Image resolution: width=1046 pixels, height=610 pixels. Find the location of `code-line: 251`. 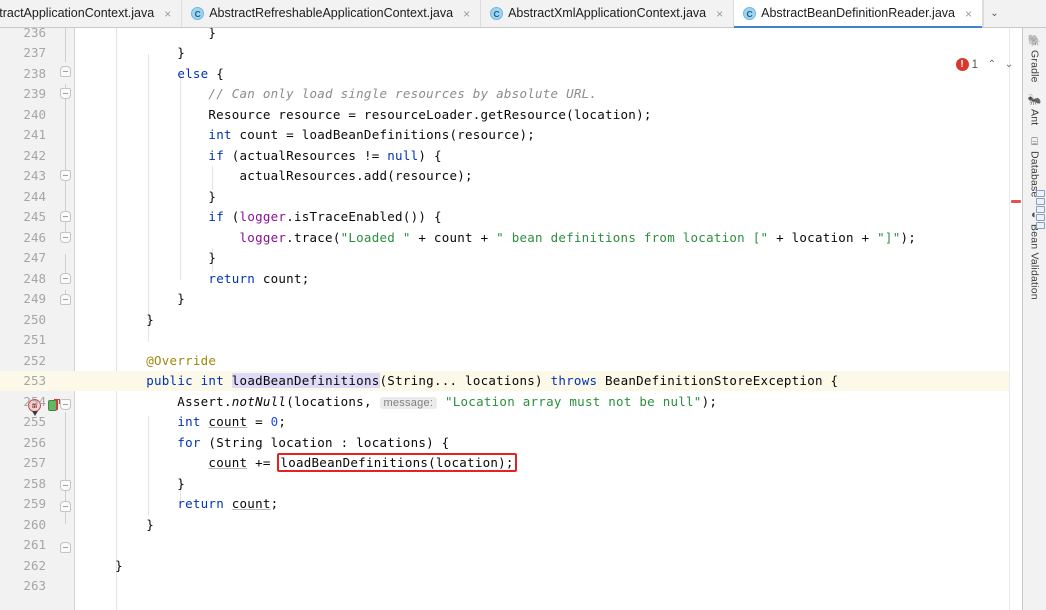

code-line: 251 is located at coordinates (504, 340).